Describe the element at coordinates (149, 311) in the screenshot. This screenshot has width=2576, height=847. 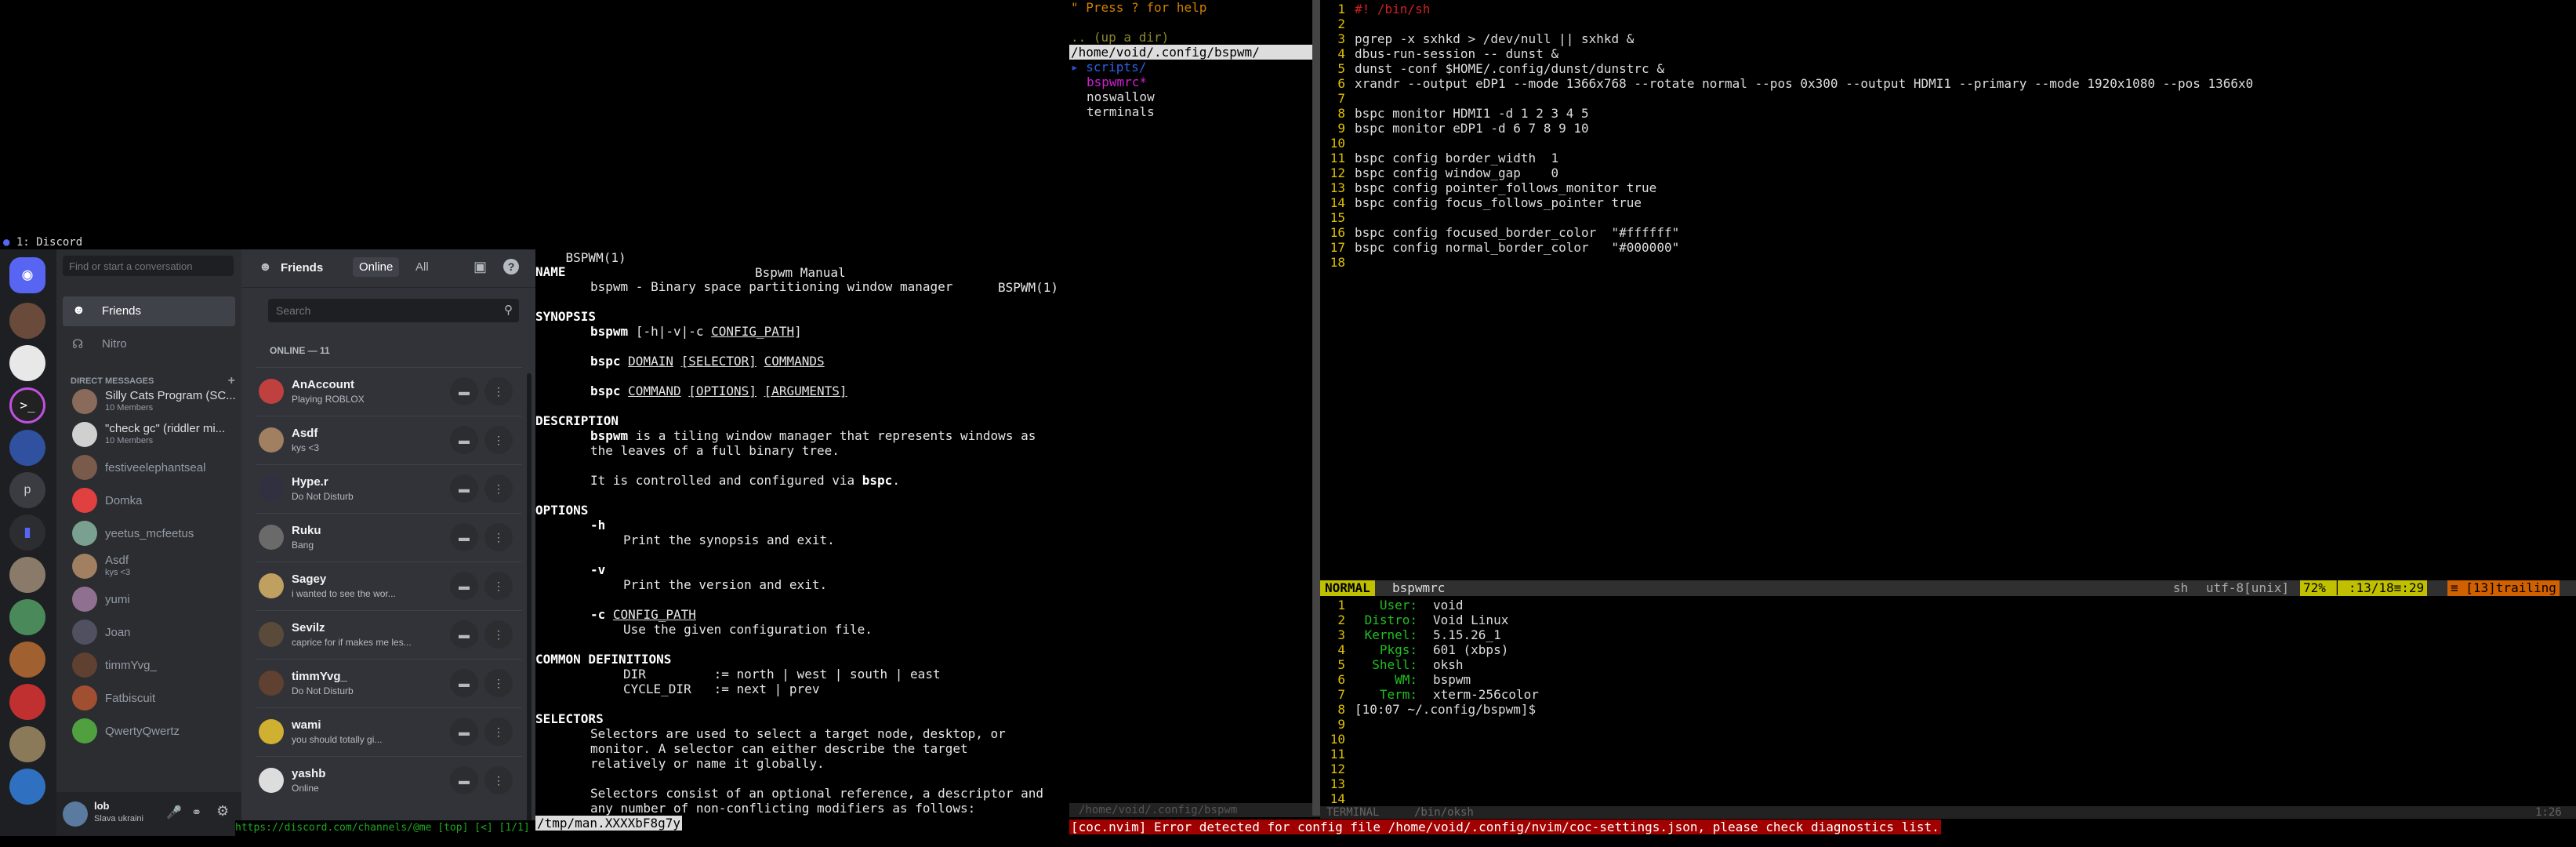
I see `nav-friends: ☻ Friends` at that location.